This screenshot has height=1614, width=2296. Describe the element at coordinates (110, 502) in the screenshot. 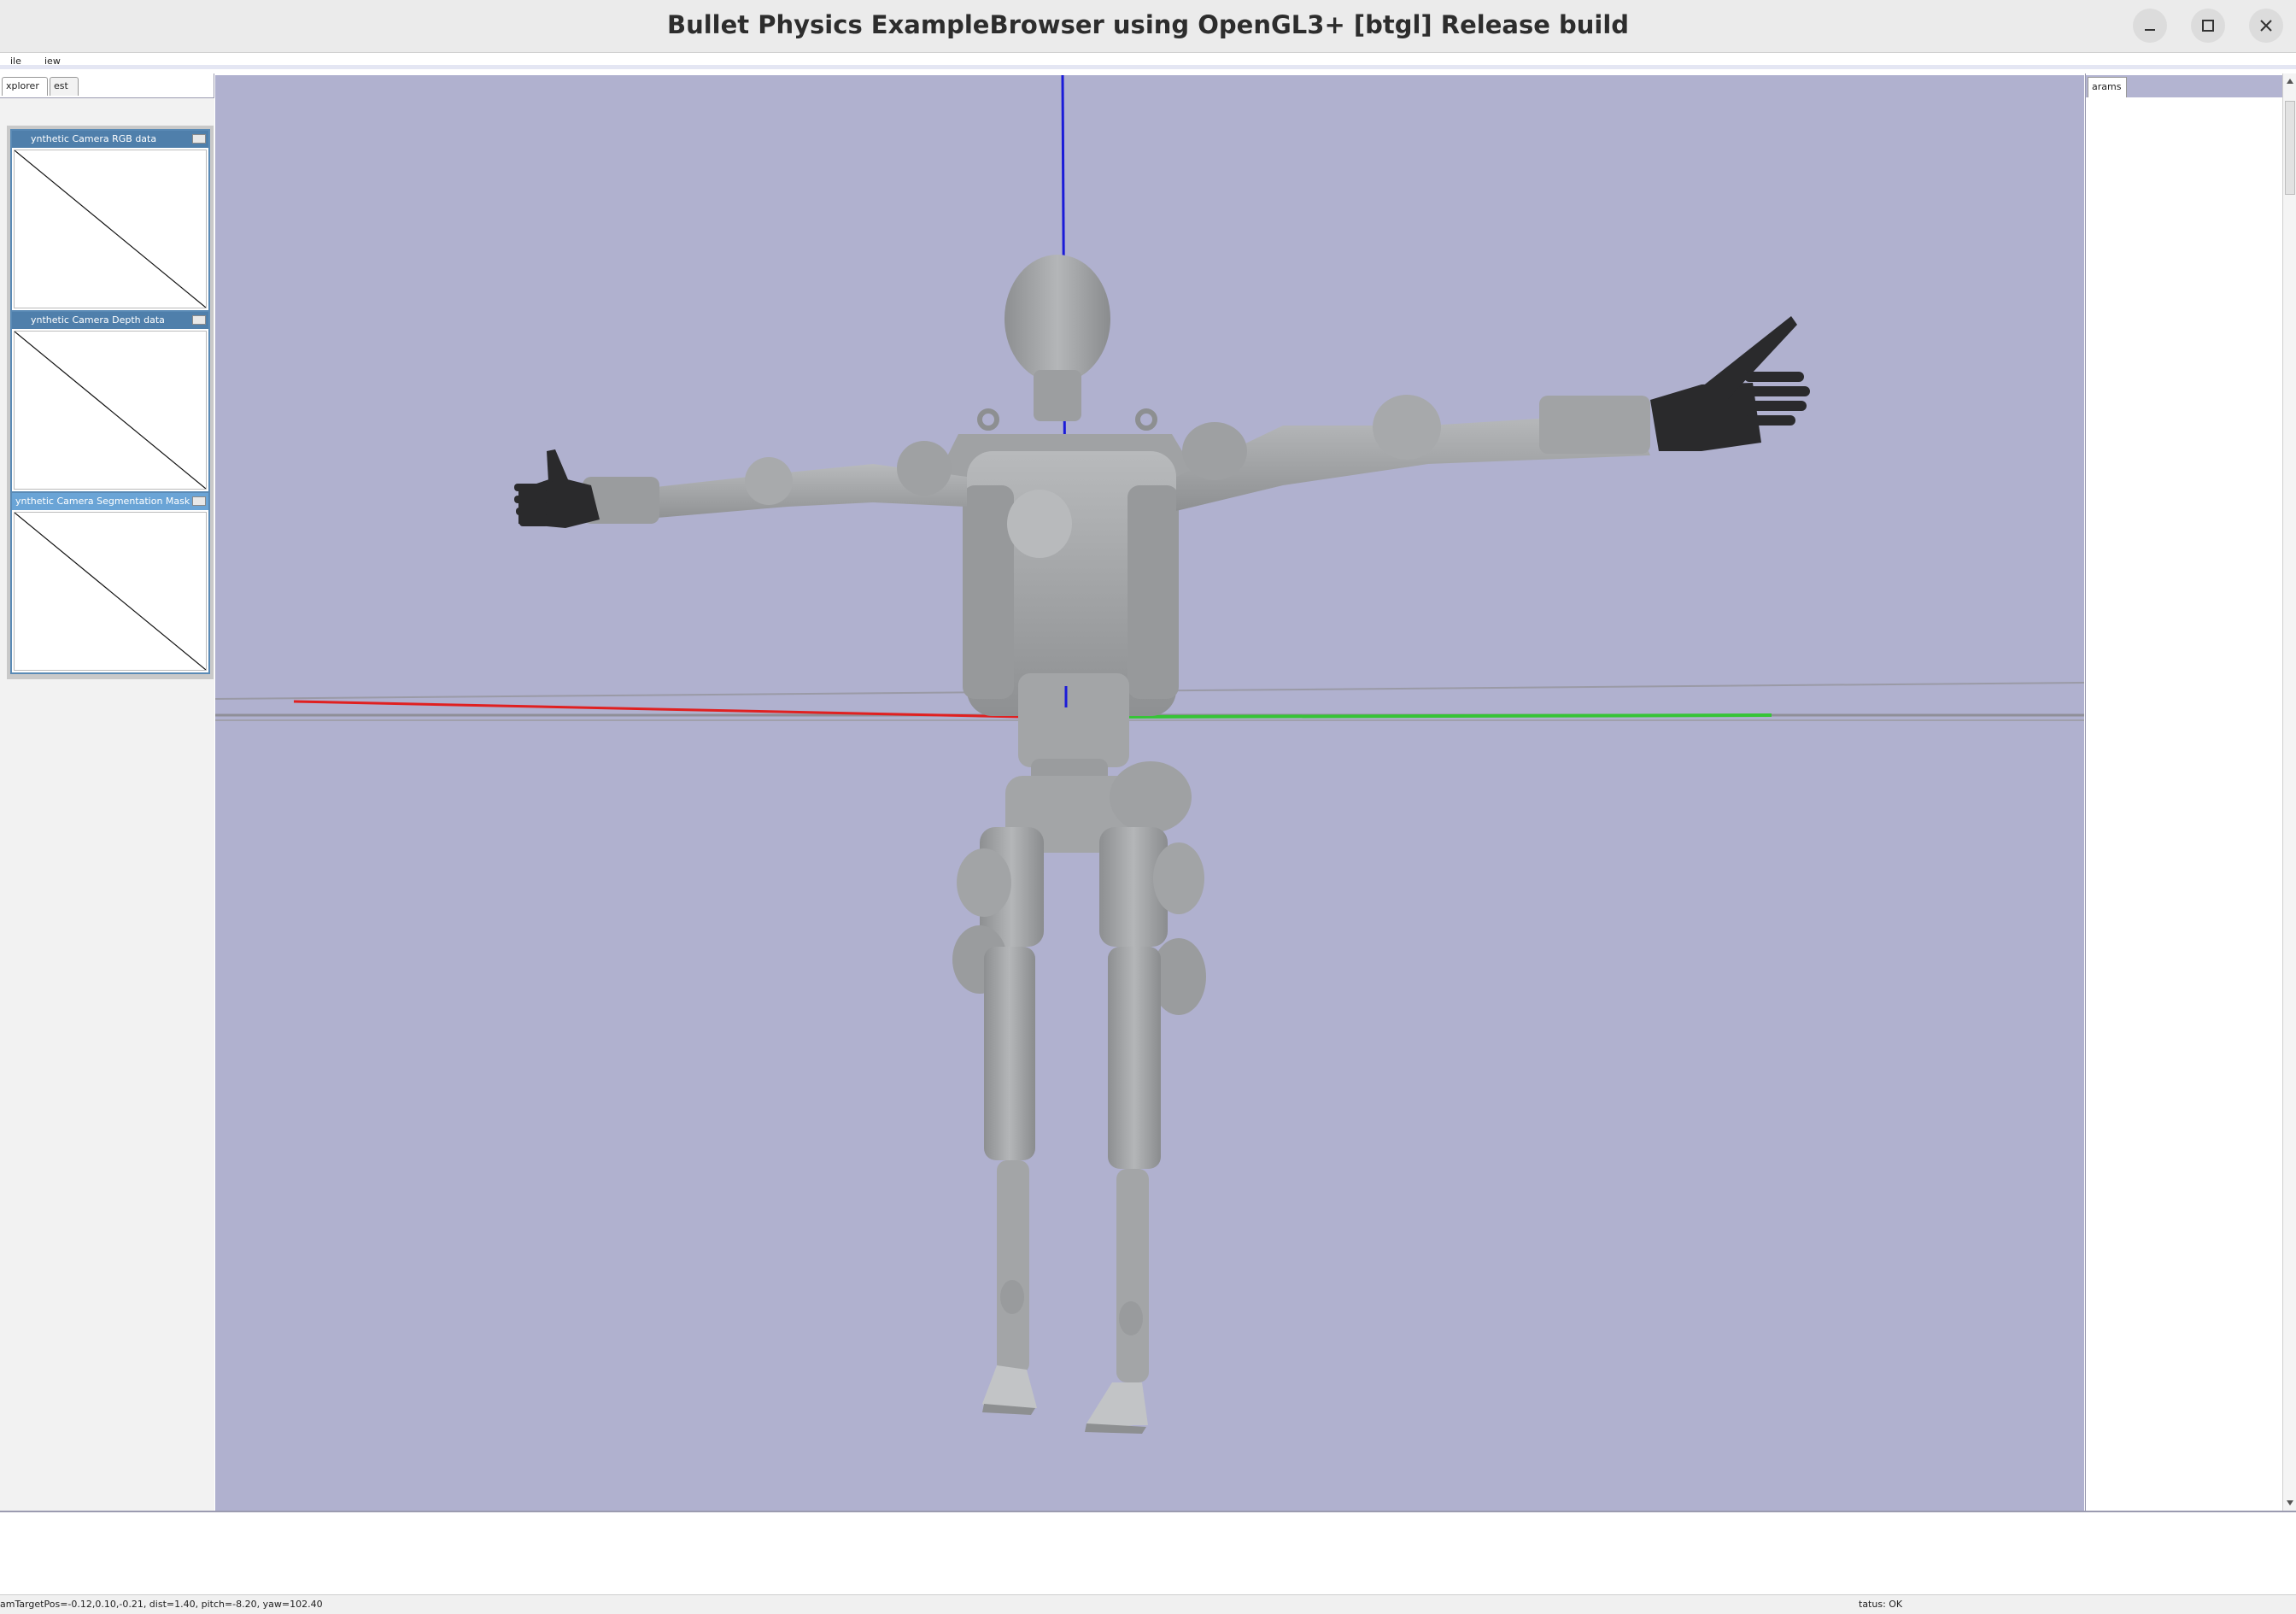

I see `camera-segmentation-title: ynthetic Camera Segmentation Mask` at that location.